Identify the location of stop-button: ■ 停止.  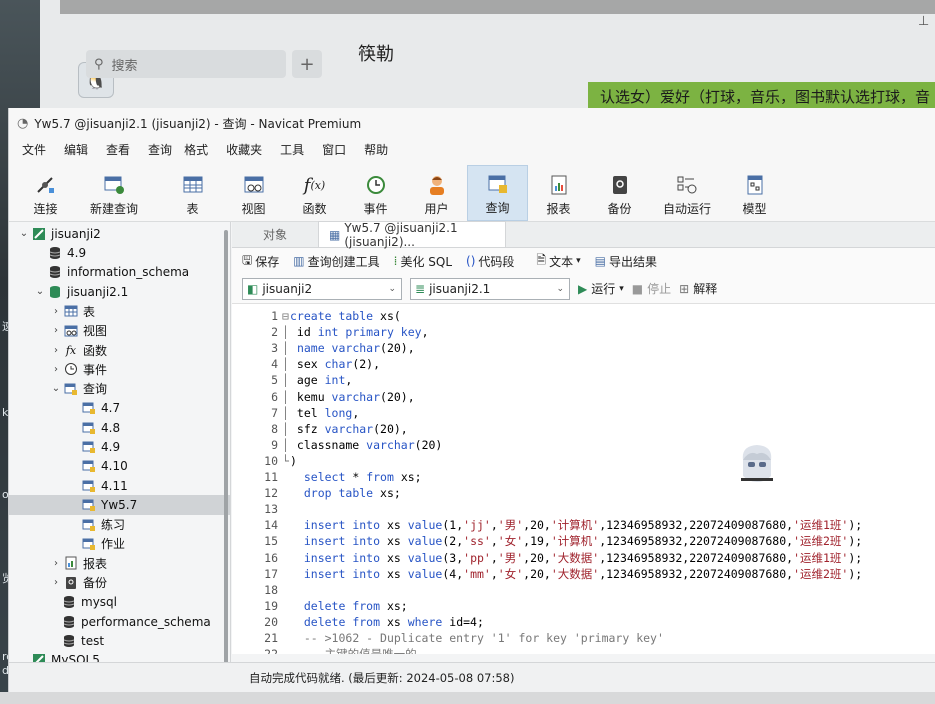
(651, 288).